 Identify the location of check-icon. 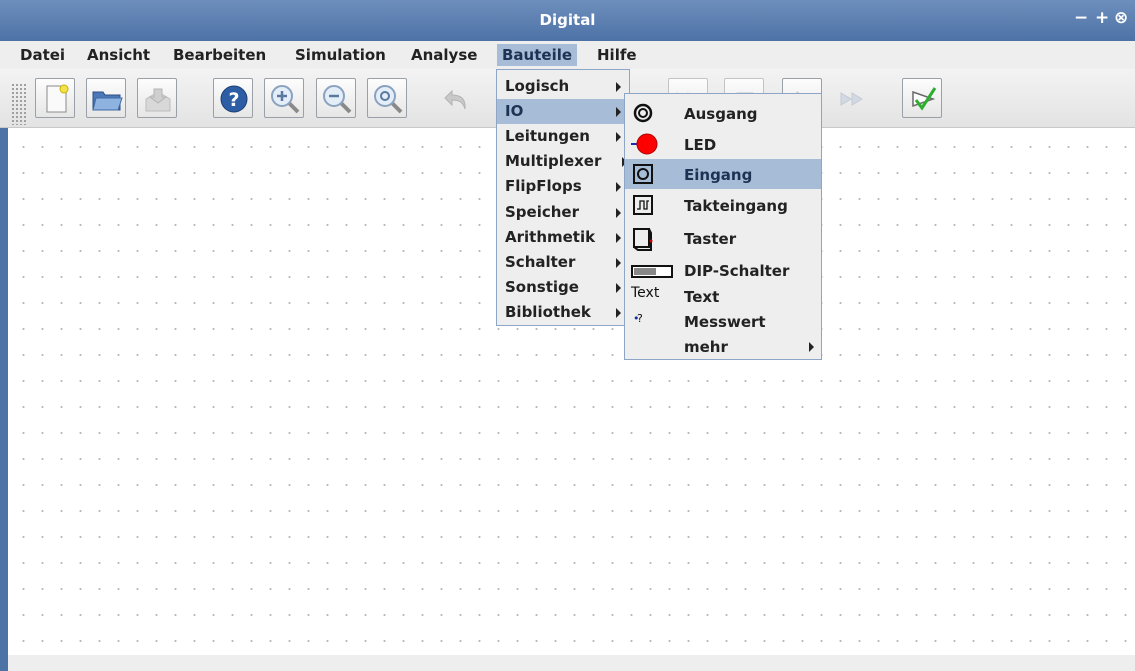
(924, 99).